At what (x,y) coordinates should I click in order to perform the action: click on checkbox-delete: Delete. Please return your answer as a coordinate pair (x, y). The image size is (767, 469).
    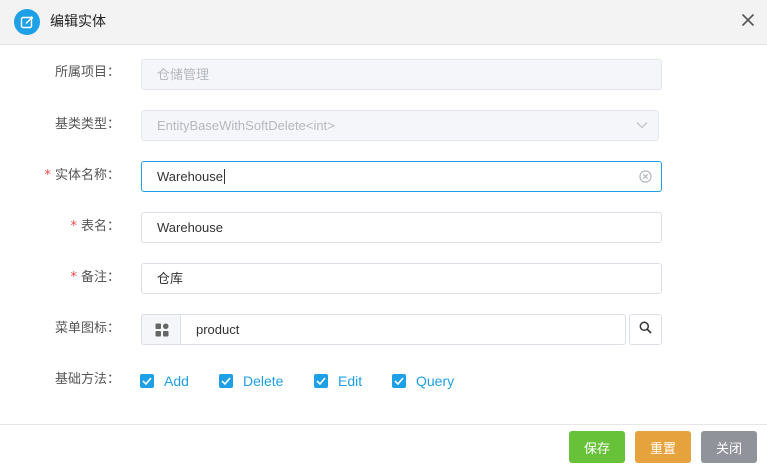
    Looking at the image, I should click on (251, 381).